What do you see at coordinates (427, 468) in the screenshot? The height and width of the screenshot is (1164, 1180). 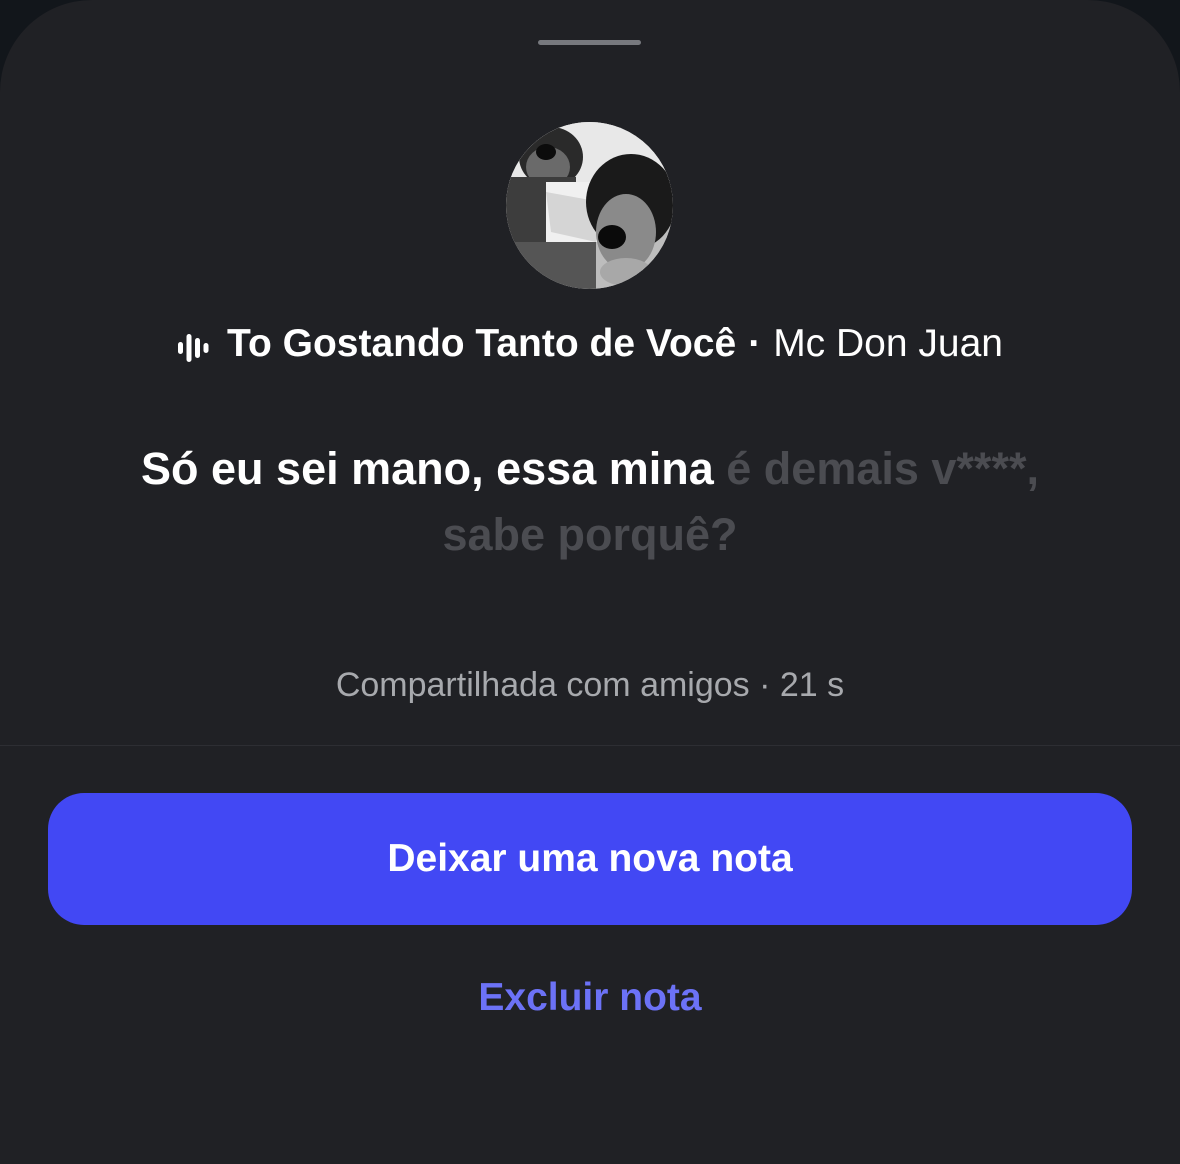 I see `lyrics-highlighted: Só eu sei mano, essa mina` at bounding box center [427, 468].